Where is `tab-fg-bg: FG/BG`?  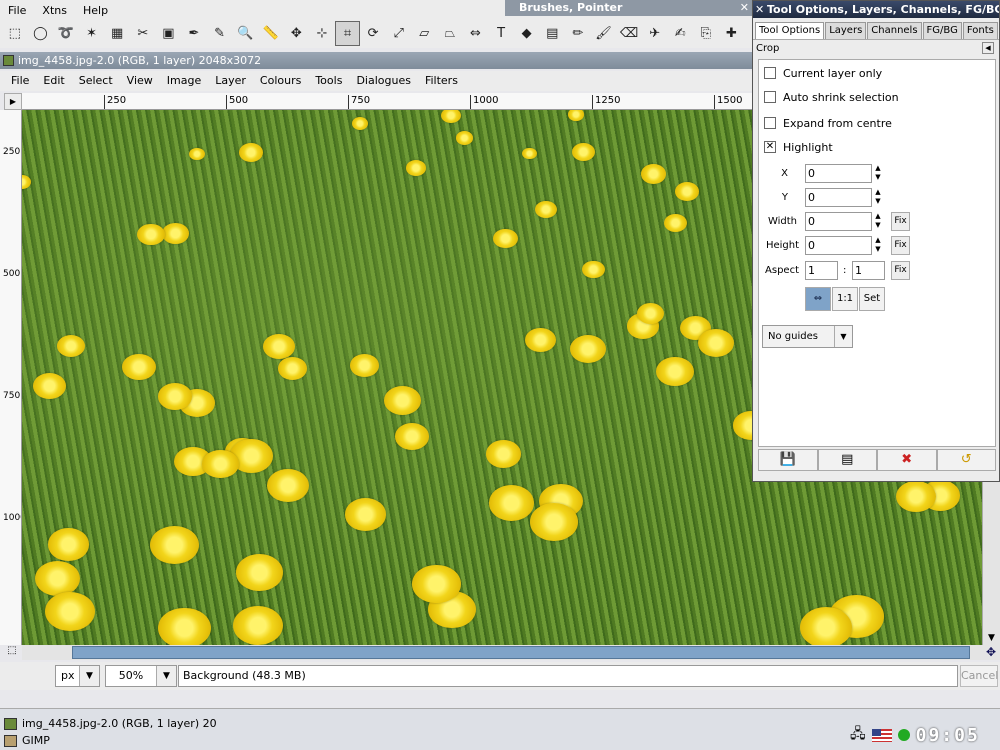 tab-fg-bg: FG/BG is located at coordinates (942, 30).